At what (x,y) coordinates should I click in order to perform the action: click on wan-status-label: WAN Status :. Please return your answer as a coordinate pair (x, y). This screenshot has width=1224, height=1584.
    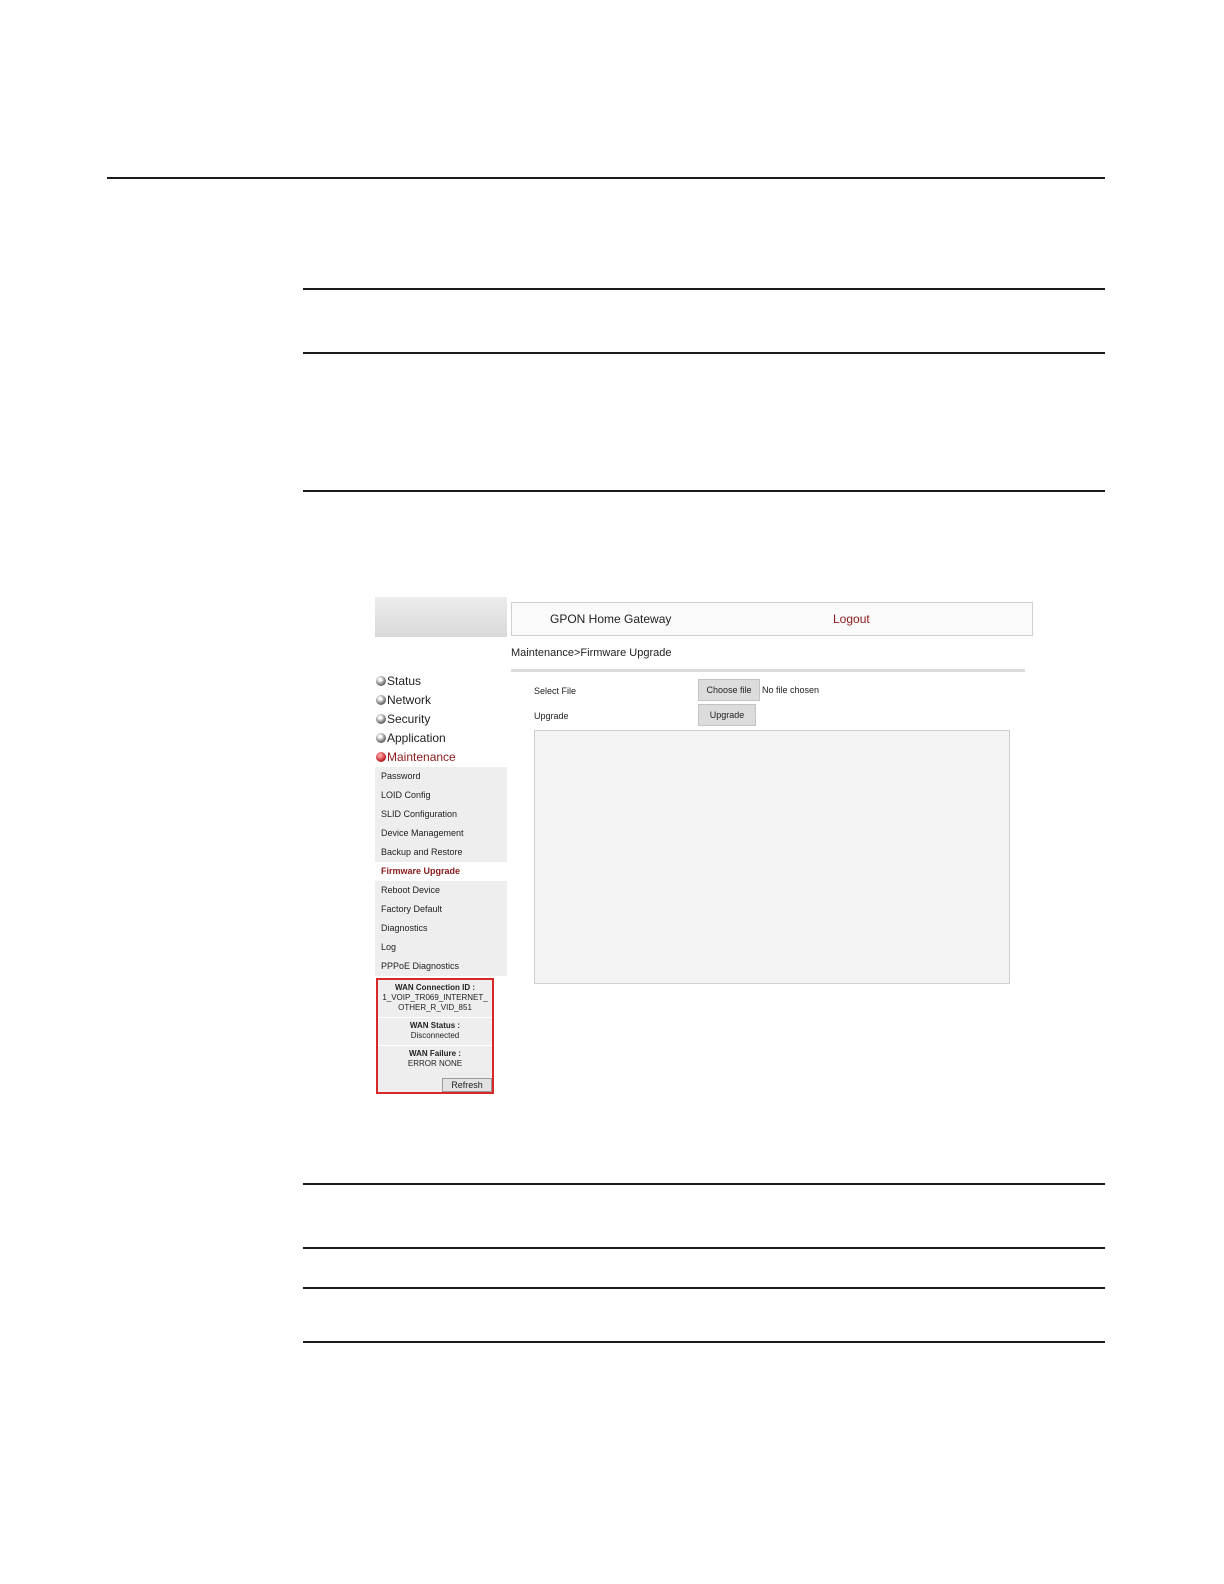
    Looking at the image, I should click on (435, 1025).